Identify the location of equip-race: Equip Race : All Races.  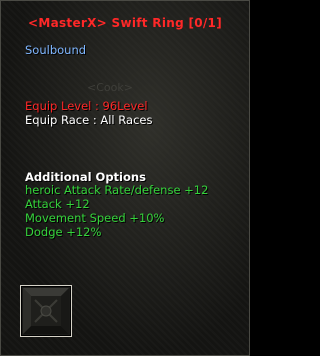
(89, 120).